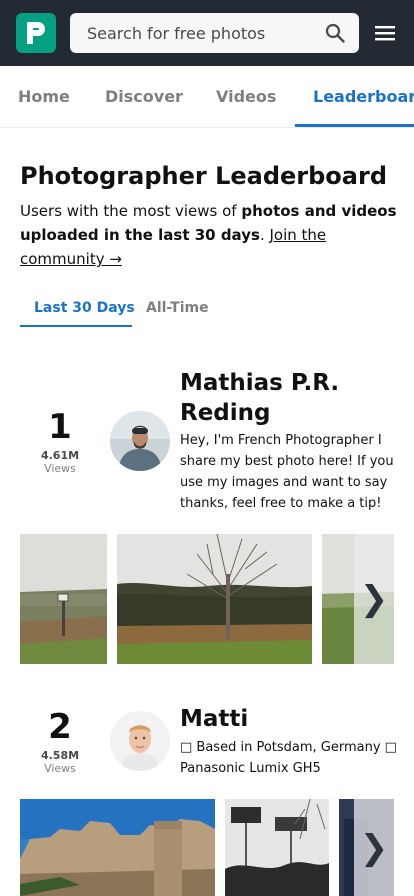 This screenshot has width=414, height=896. I want to click on nav-tab-videos: Videos, so click(246, 96).